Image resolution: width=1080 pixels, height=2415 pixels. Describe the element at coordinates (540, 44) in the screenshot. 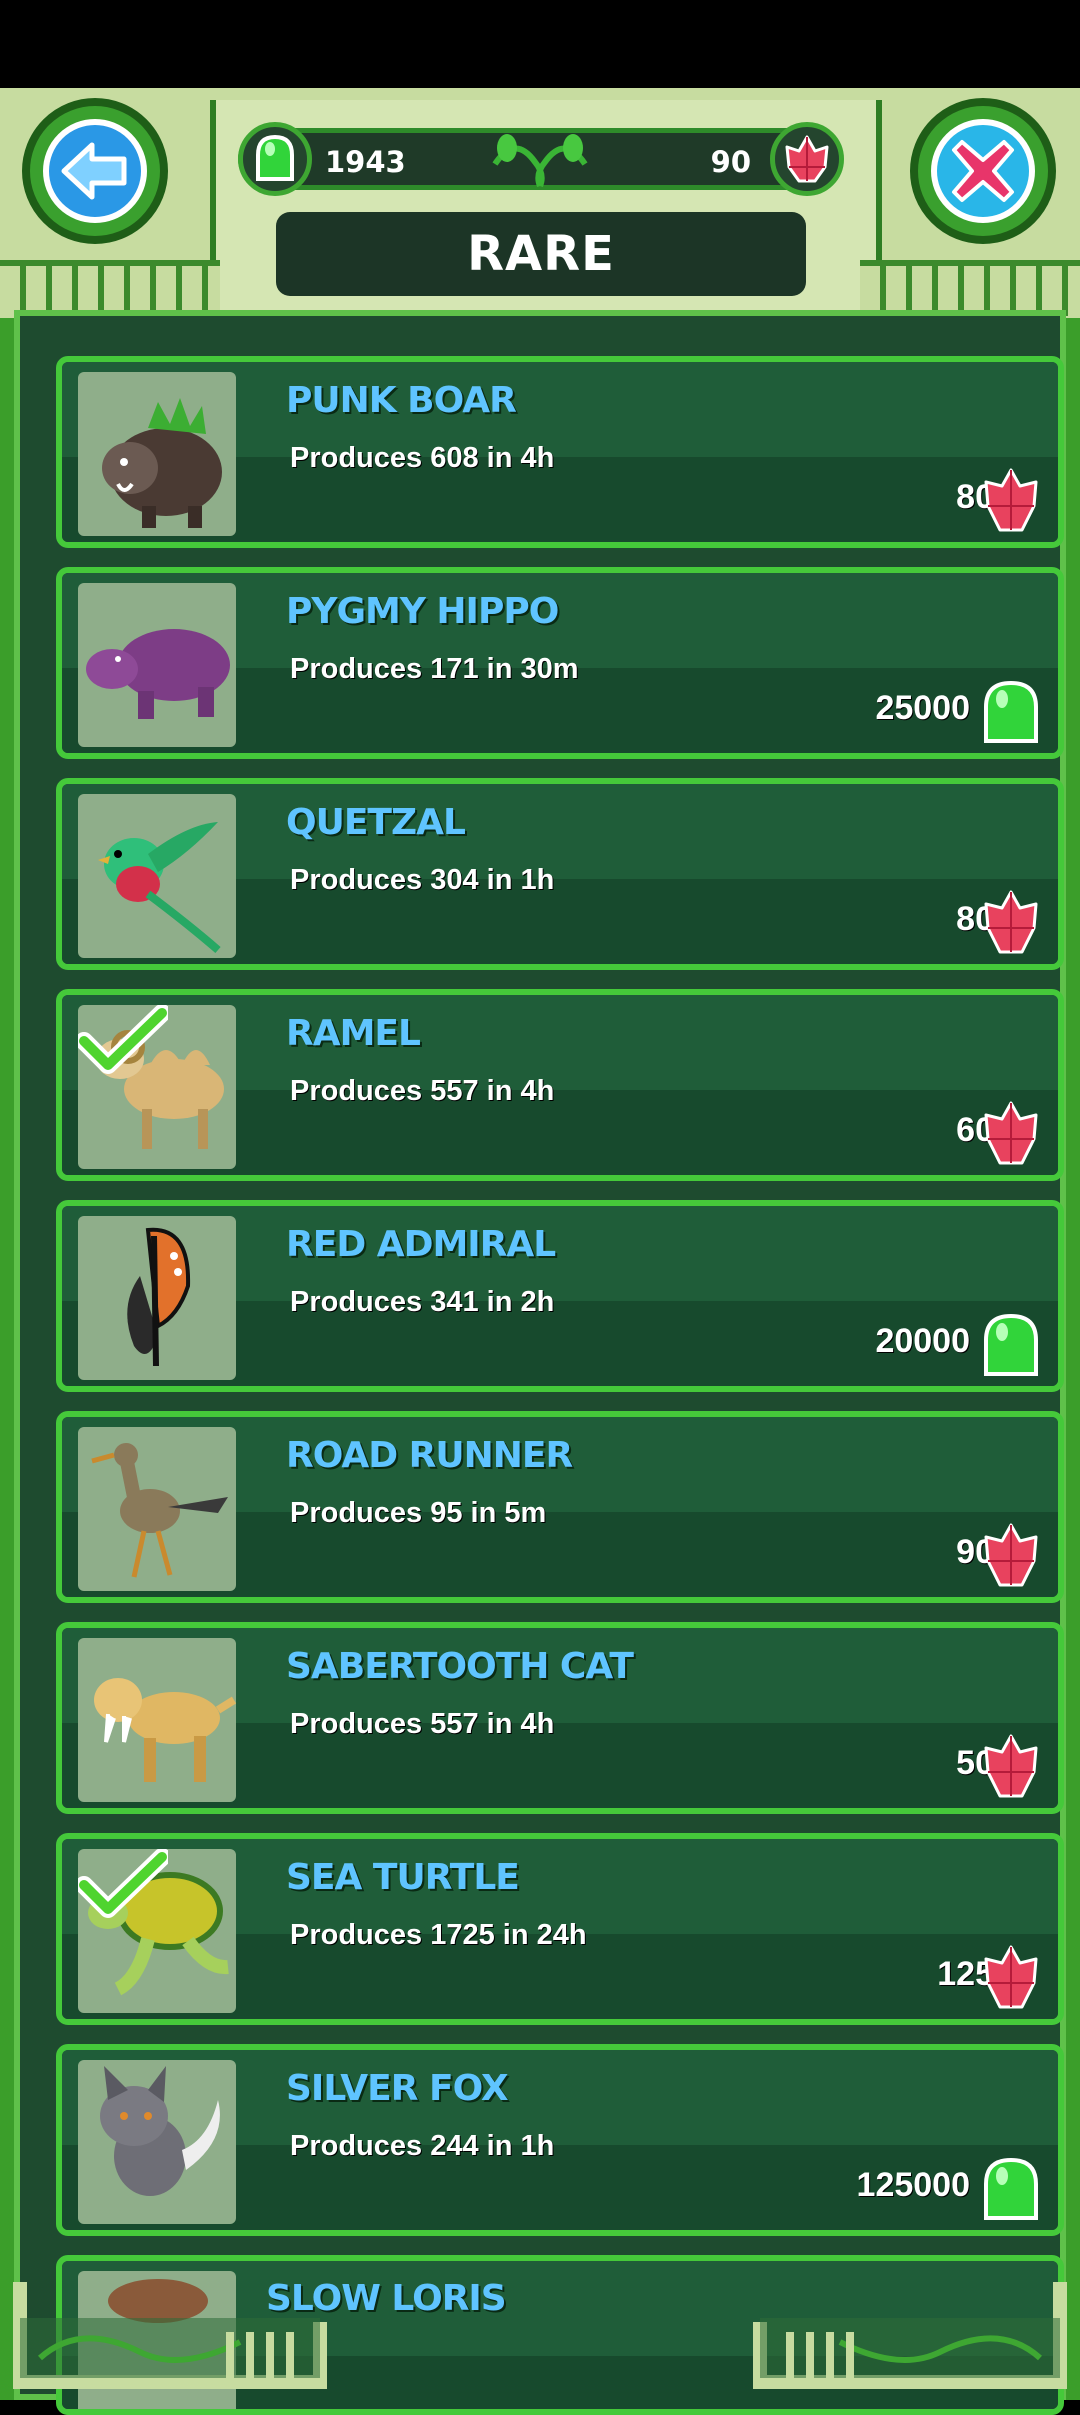

I see `status-bar` at that location.